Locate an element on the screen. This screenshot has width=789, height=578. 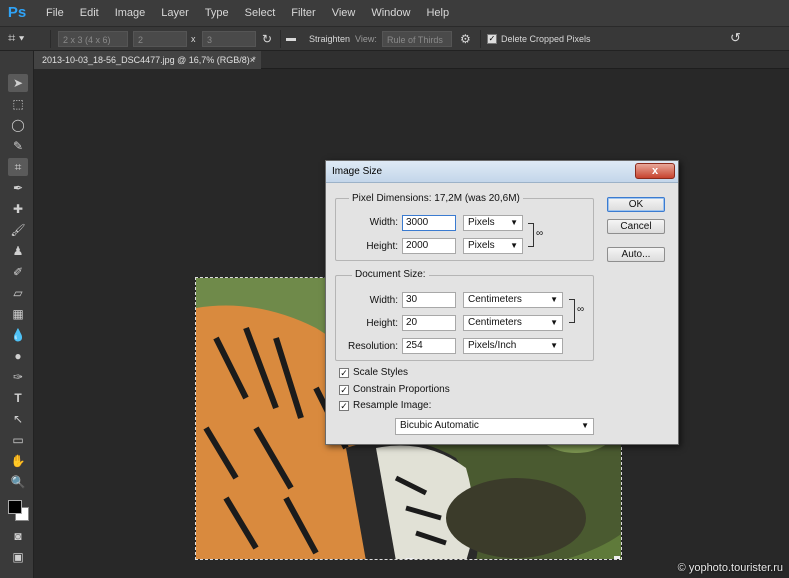
pixel-dimensions-value: 17,2M (was 20,6M) is located at coordinates (477, 198).